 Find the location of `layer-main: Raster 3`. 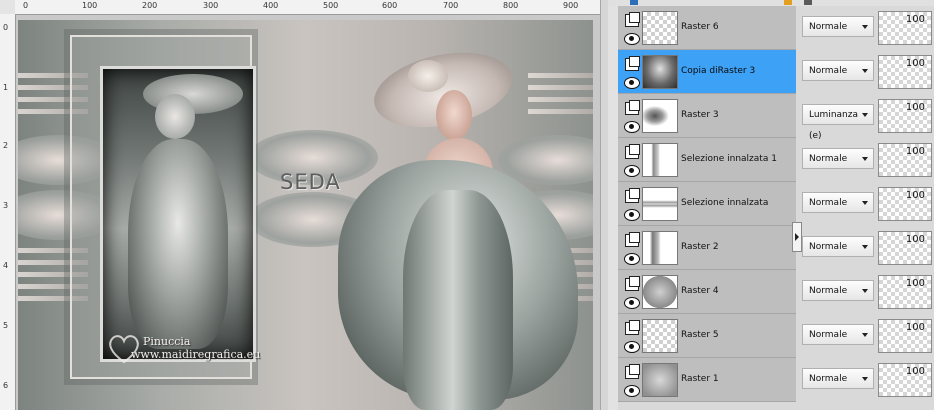

layer-main: Raster 3 is located at coordinates (707, 116).